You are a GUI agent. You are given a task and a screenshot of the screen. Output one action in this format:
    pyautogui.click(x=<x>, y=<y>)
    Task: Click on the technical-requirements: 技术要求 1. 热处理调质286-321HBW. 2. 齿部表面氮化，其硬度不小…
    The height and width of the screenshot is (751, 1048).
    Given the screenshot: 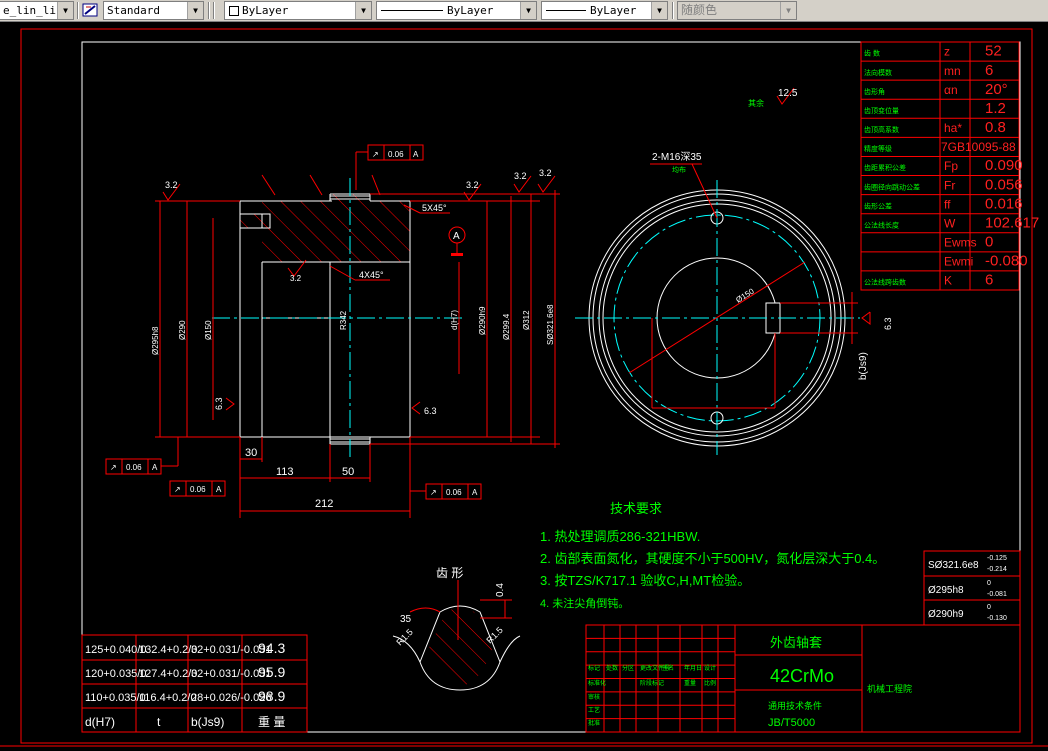 What is the action you would take?
    pyautogui.click(x=712, y=555)
    